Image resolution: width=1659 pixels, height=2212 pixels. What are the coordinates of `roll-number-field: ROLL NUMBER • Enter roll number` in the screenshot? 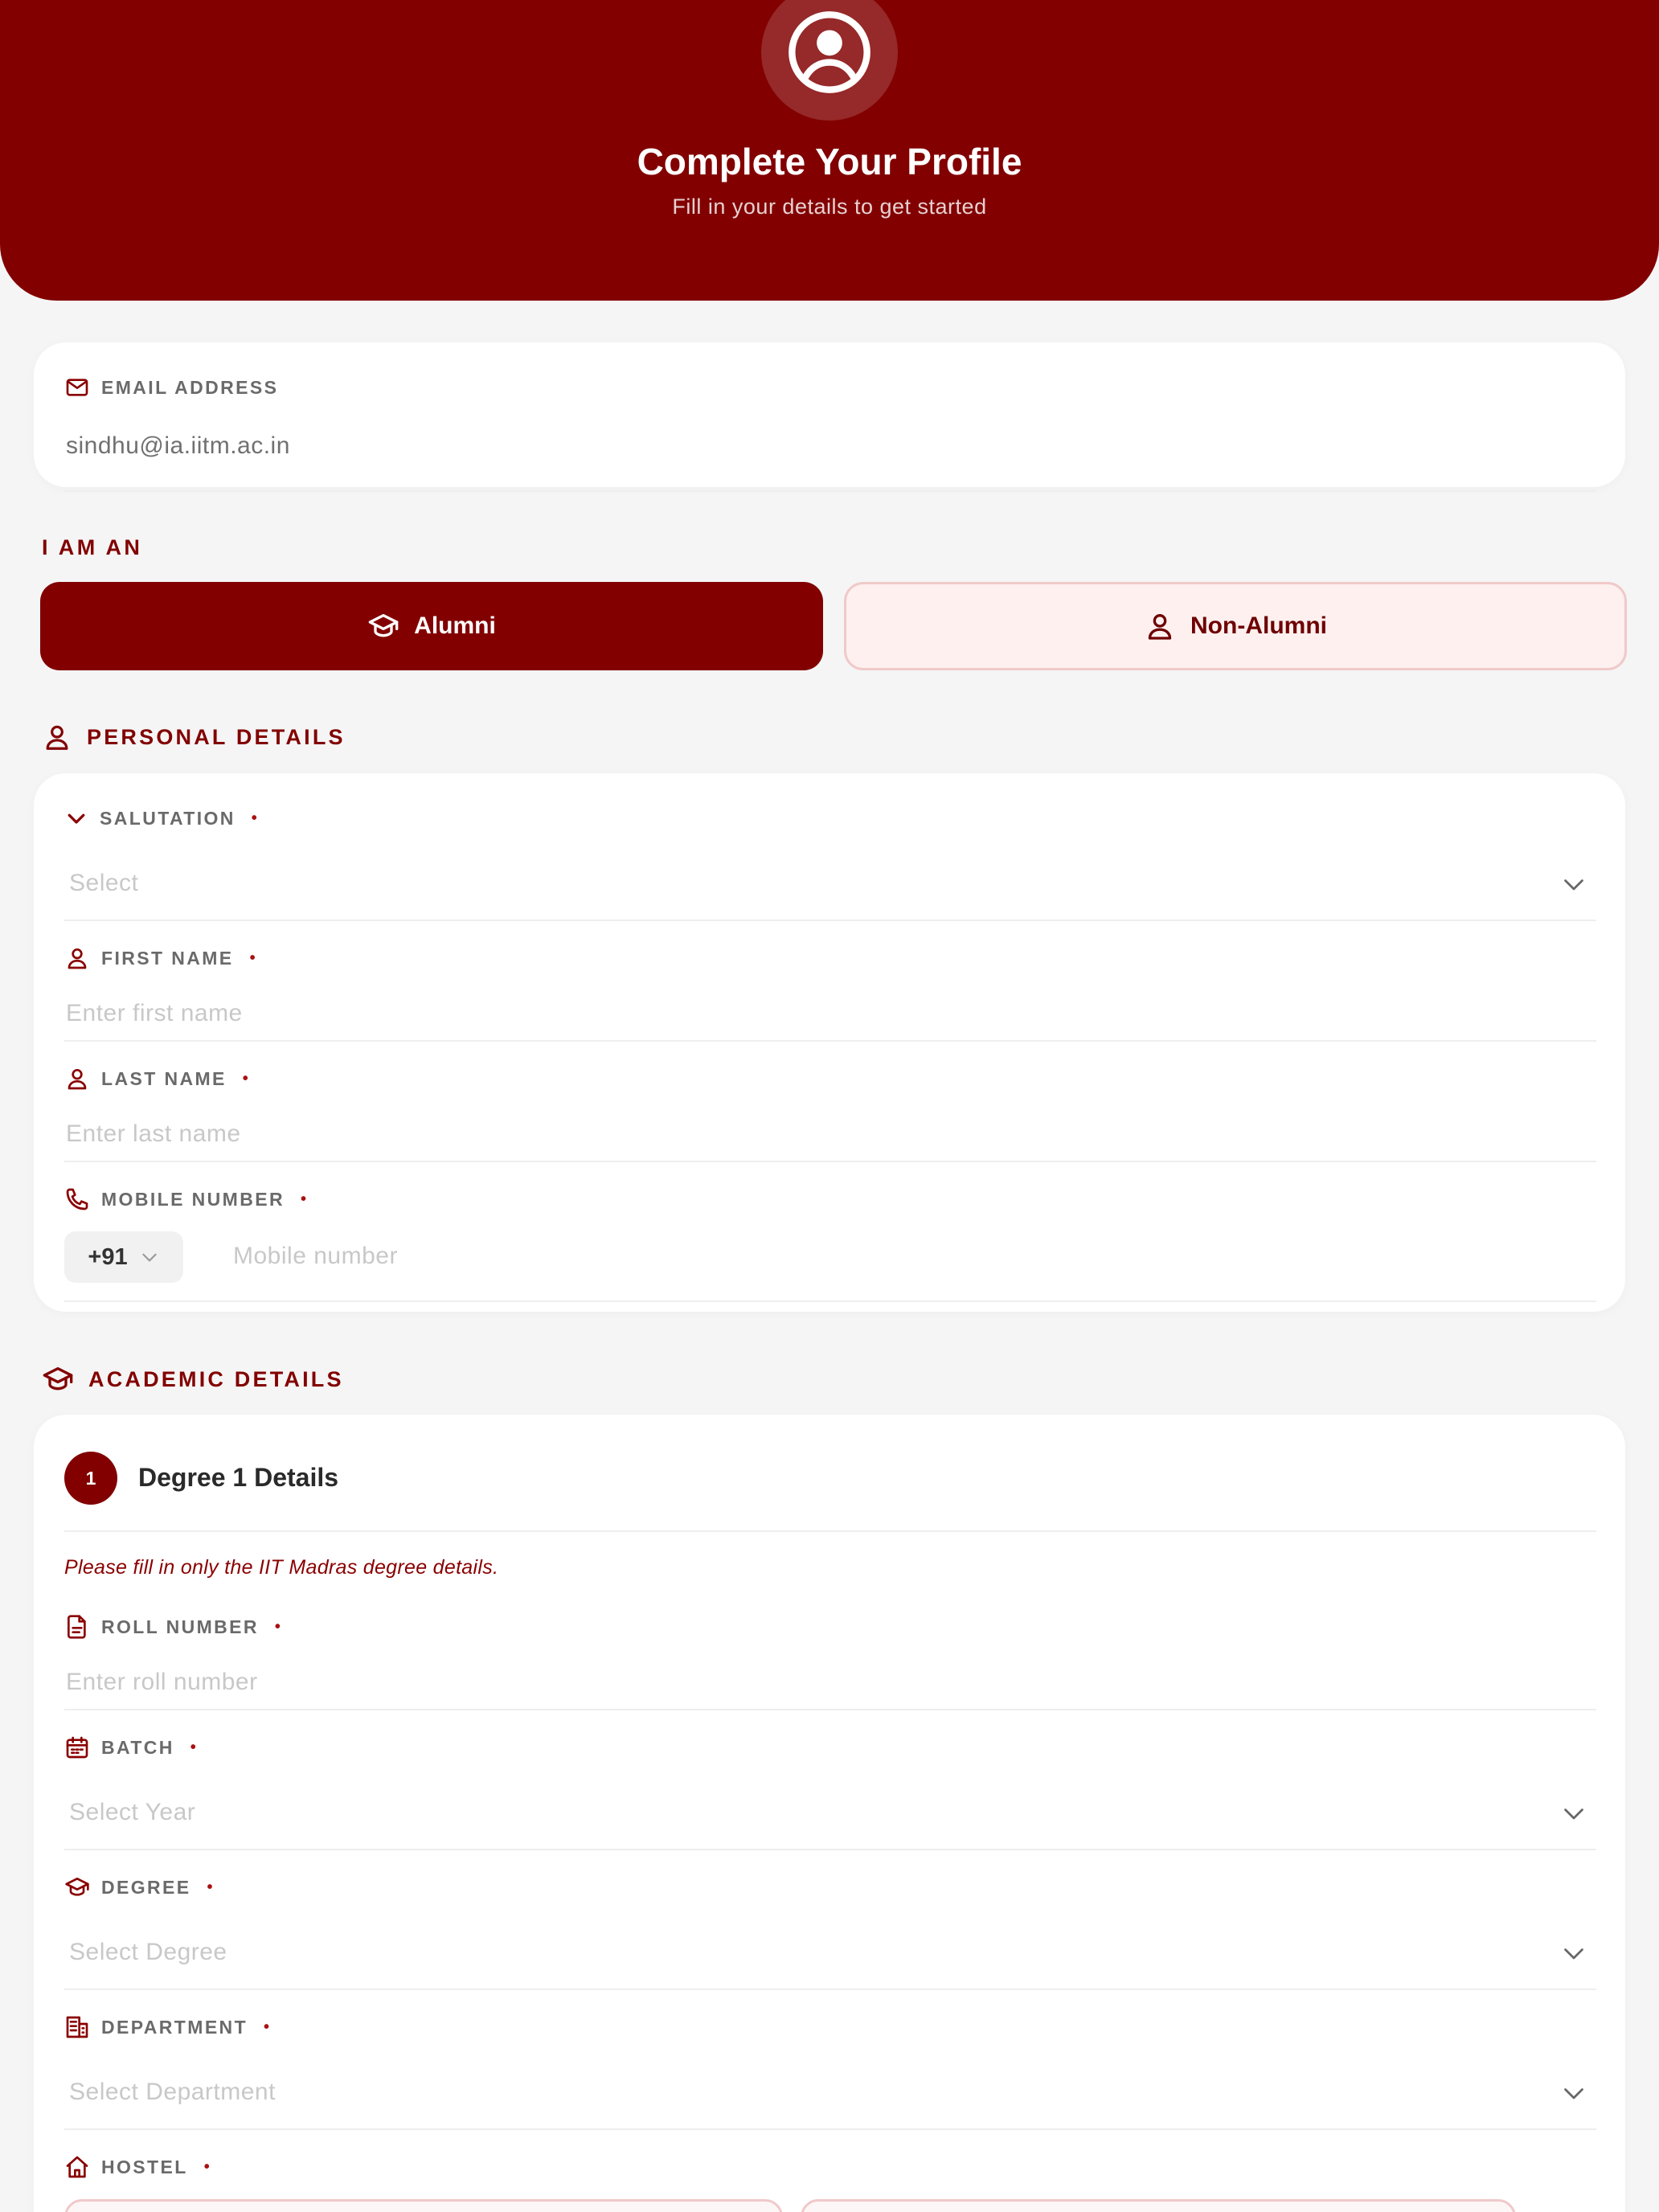 It's located at (830, 1668).